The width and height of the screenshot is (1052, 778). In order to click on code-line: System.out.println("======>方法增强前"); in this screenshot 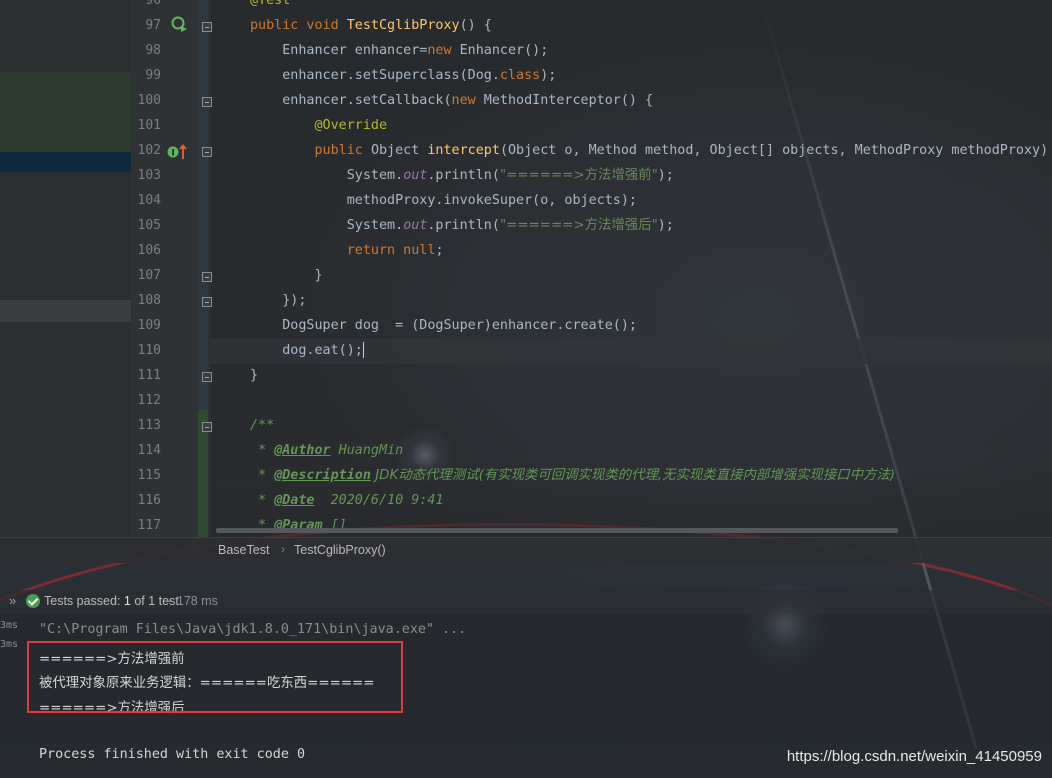, I will do `click(462, 175)`.